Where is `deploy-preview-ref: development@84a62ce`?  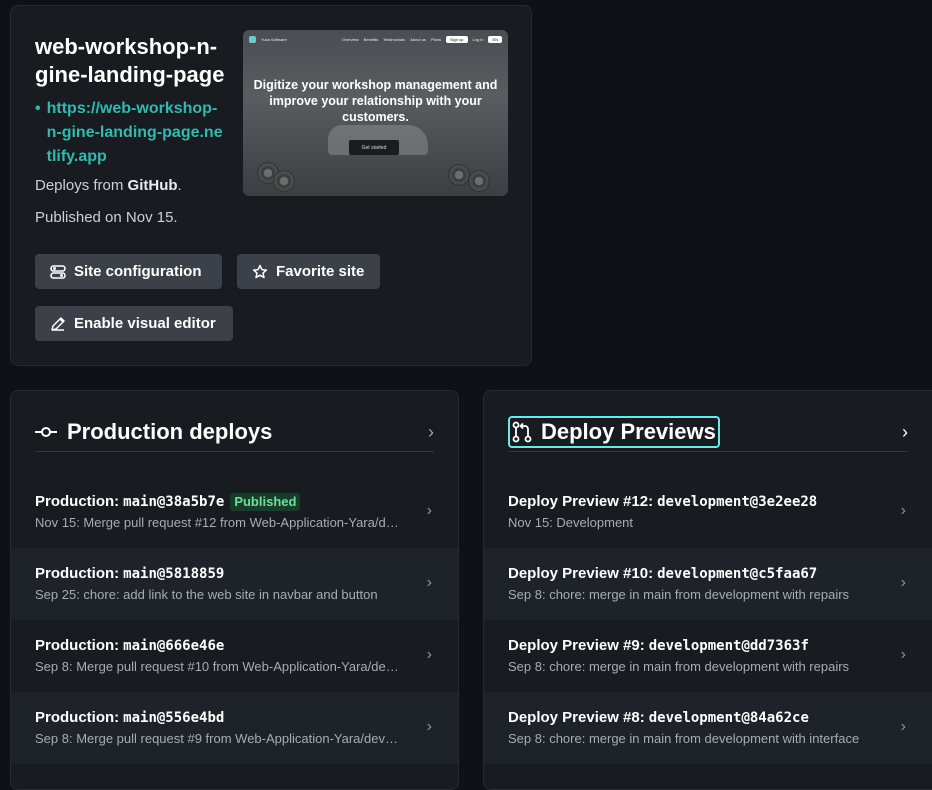
deploy-preview-ref: development@84a62ce is located at coordinates (728, 718).